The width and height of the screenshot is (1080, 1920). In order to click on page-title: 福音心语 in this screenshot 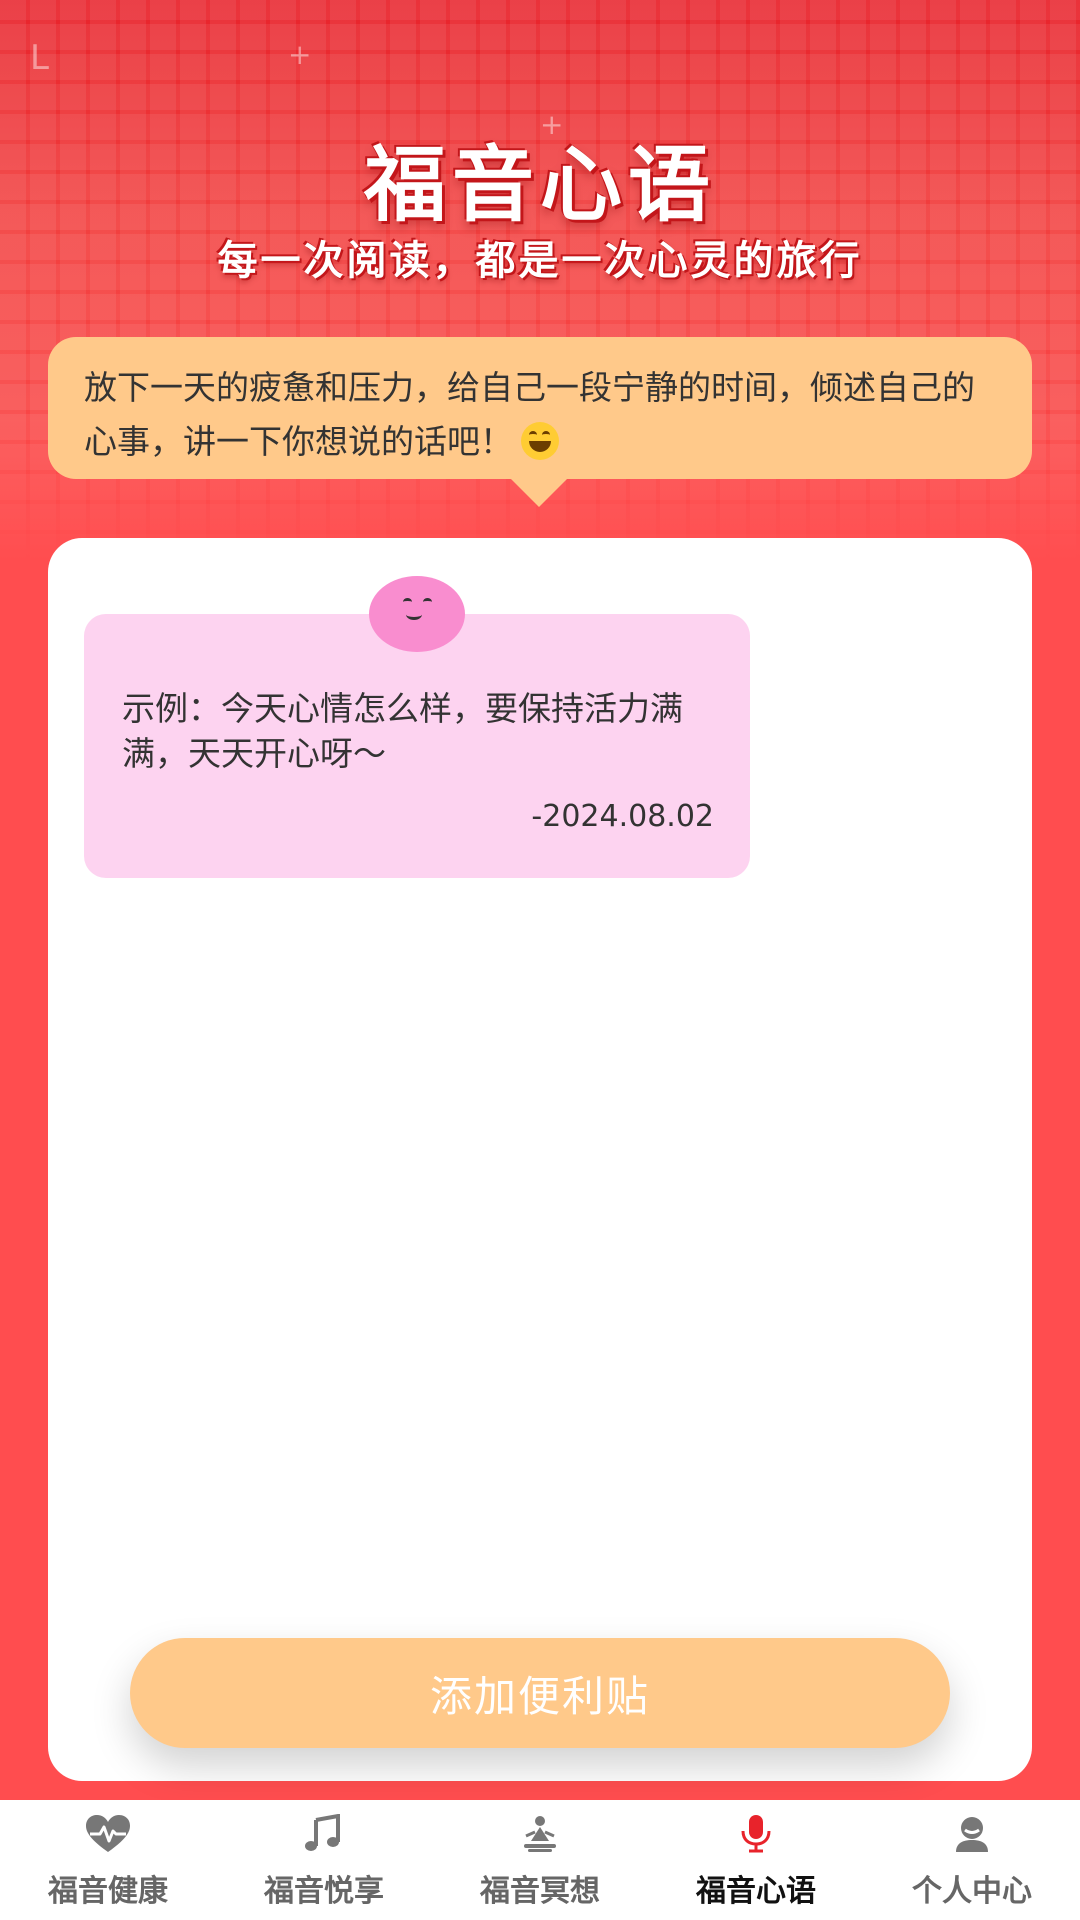, I will do `click(539, 185)`.